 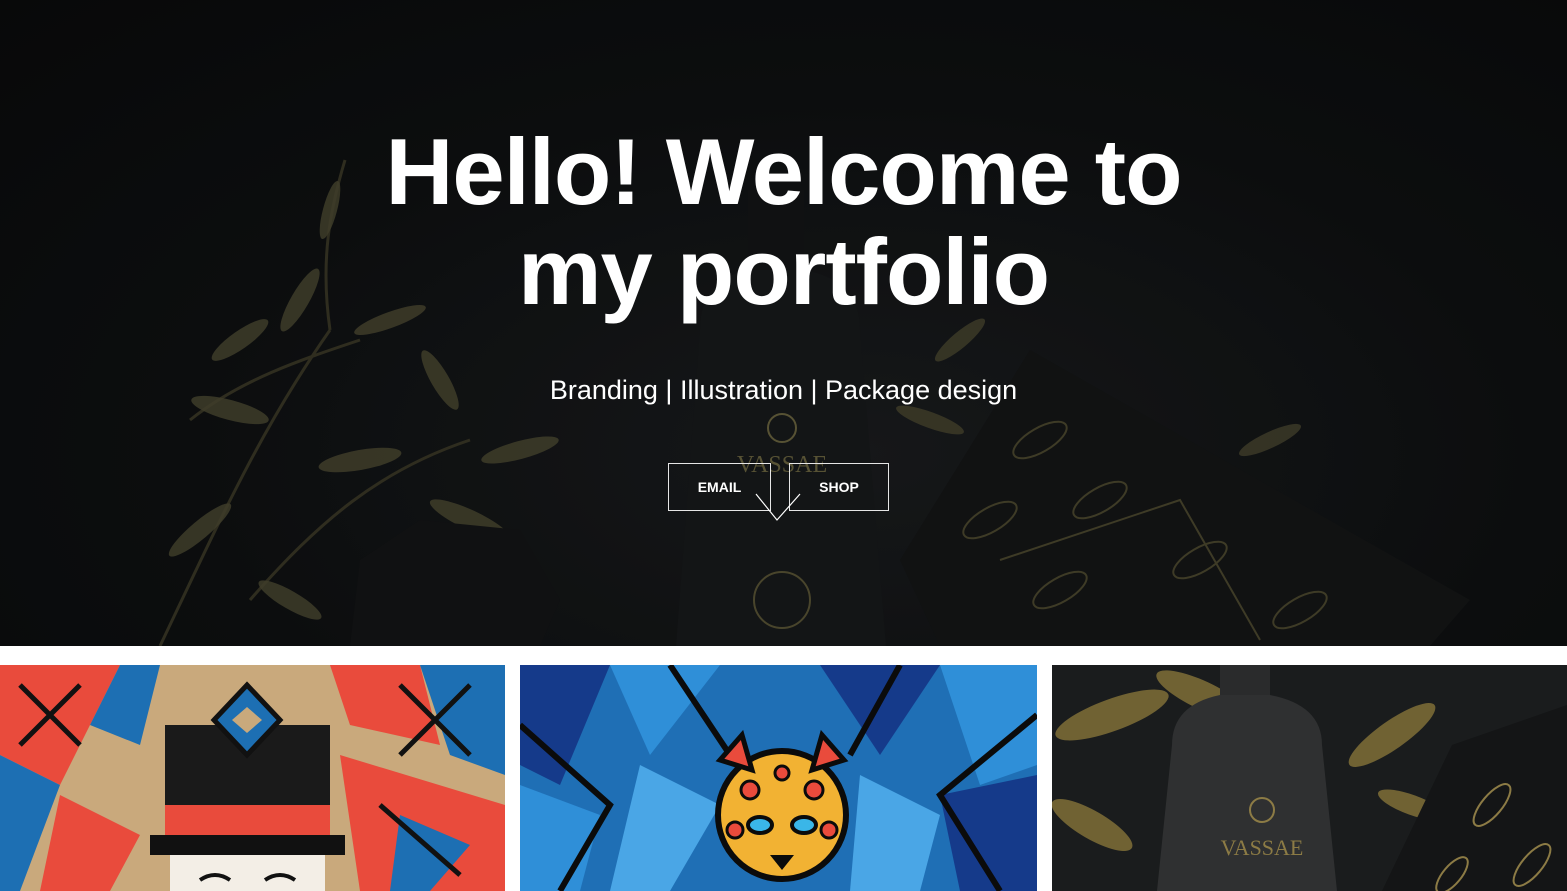 What do you see at coordinates (839, 487) in the screenshot?
I see `shop-button: SHOP` at bounding box center [839, 487].